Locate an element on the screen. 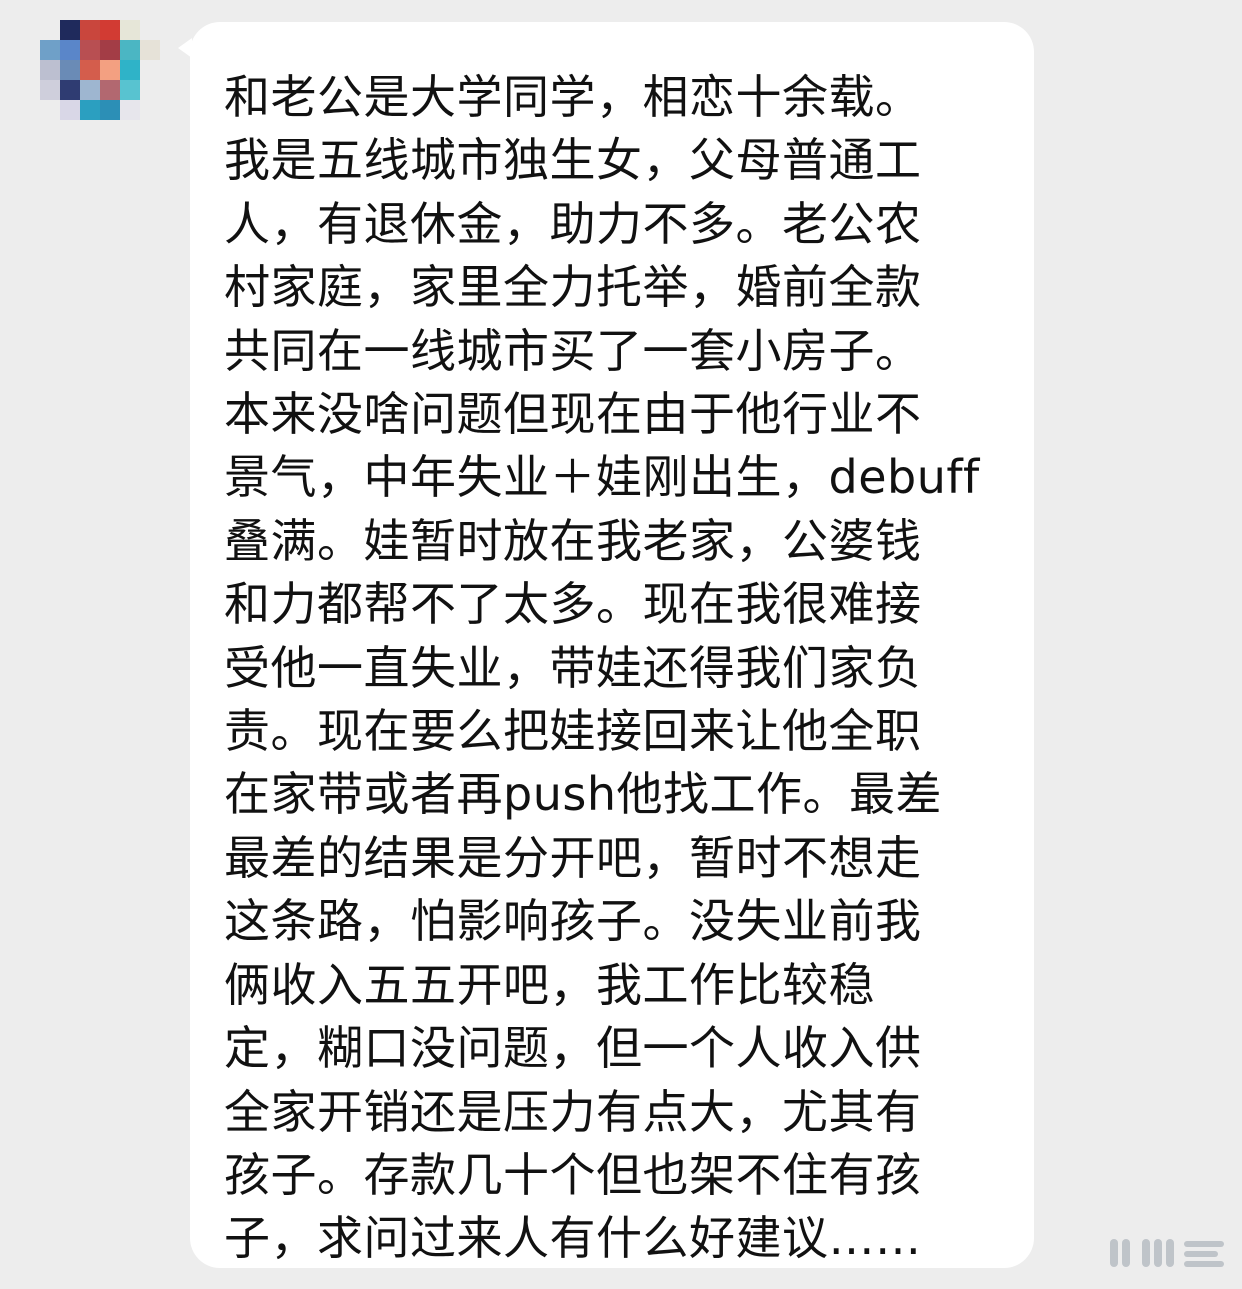  avatar is located at coordinates (100, 80).